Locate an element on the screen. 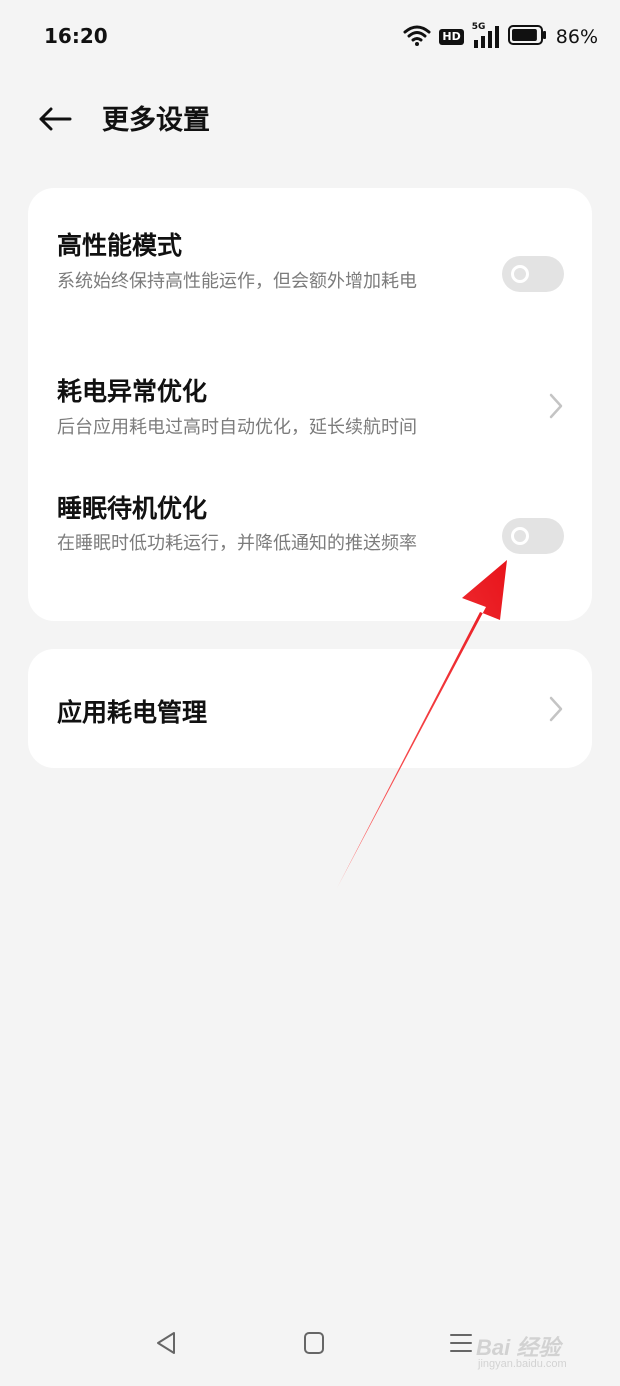  app-power-card: 应用耗电管理 is located at coordinates (310, 708).